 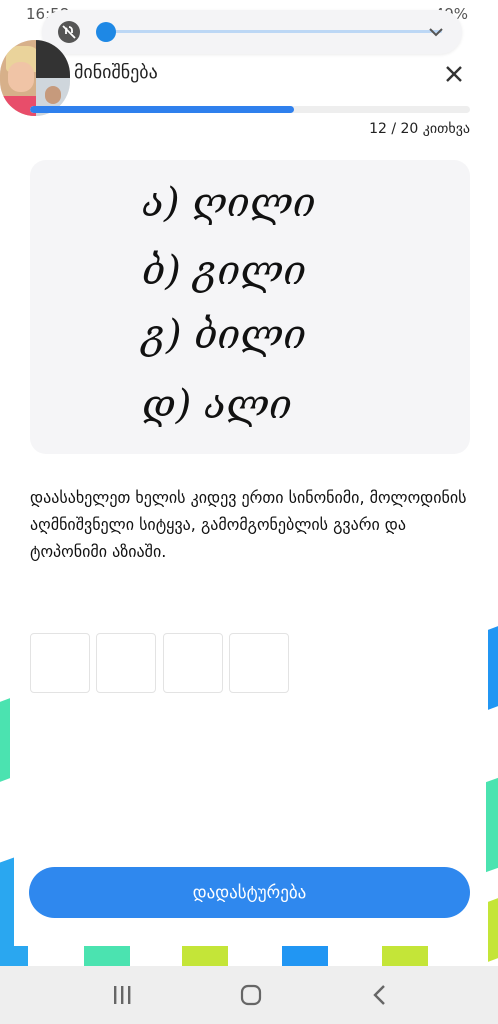 I want to click on question-counter: 12 / 20 კითხვა, so click(x=419, y=129).